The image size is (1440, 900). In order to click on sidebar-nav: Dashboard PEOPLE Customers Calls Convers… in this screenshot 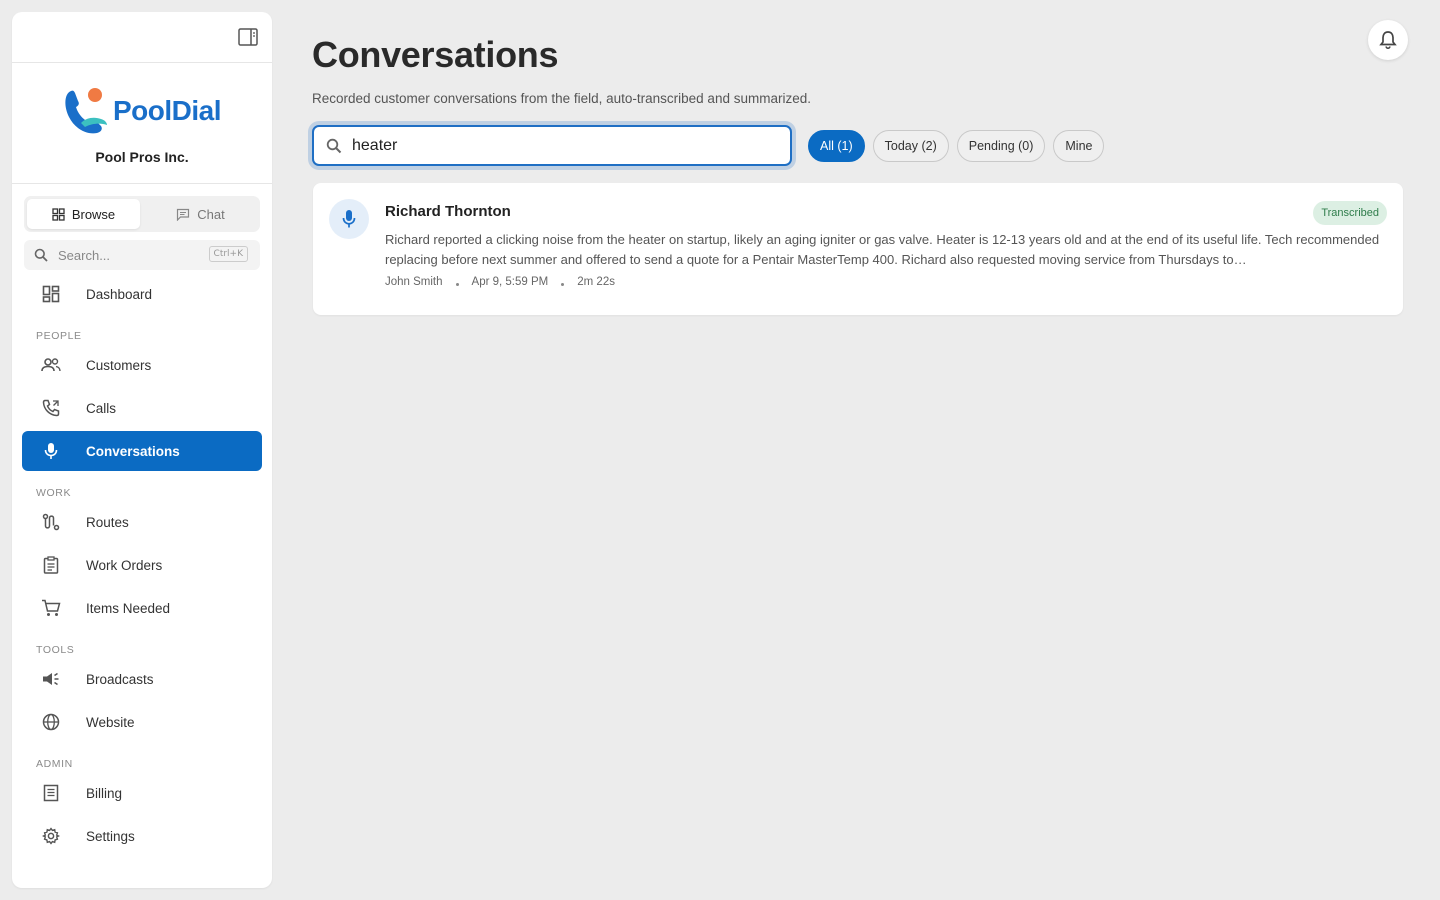, I will do `click(142, 565)`.